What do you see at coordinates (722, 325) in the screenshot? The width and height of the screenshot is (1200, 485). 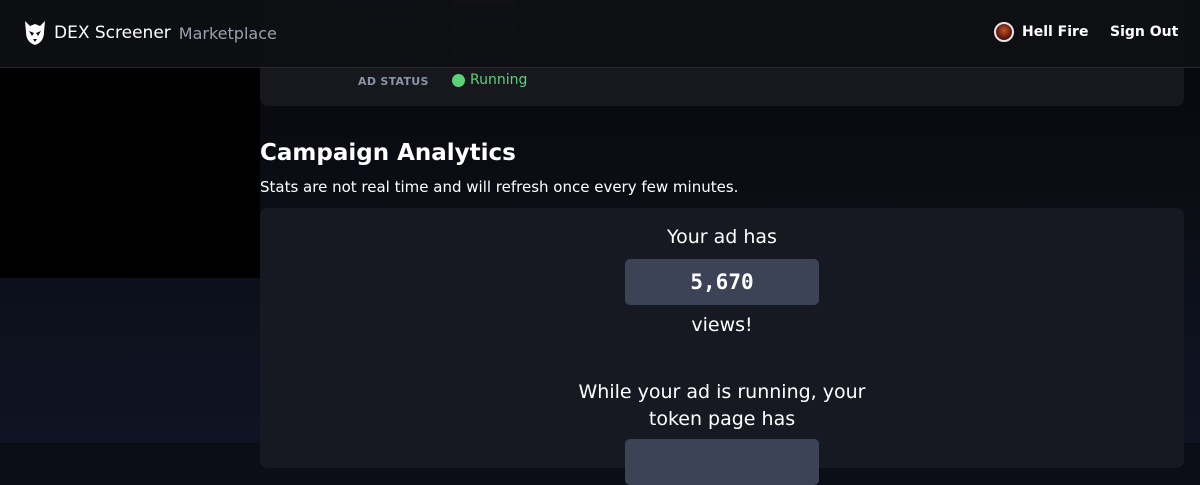 I see `views-suffix: views!` at bounding box center [722, 325].